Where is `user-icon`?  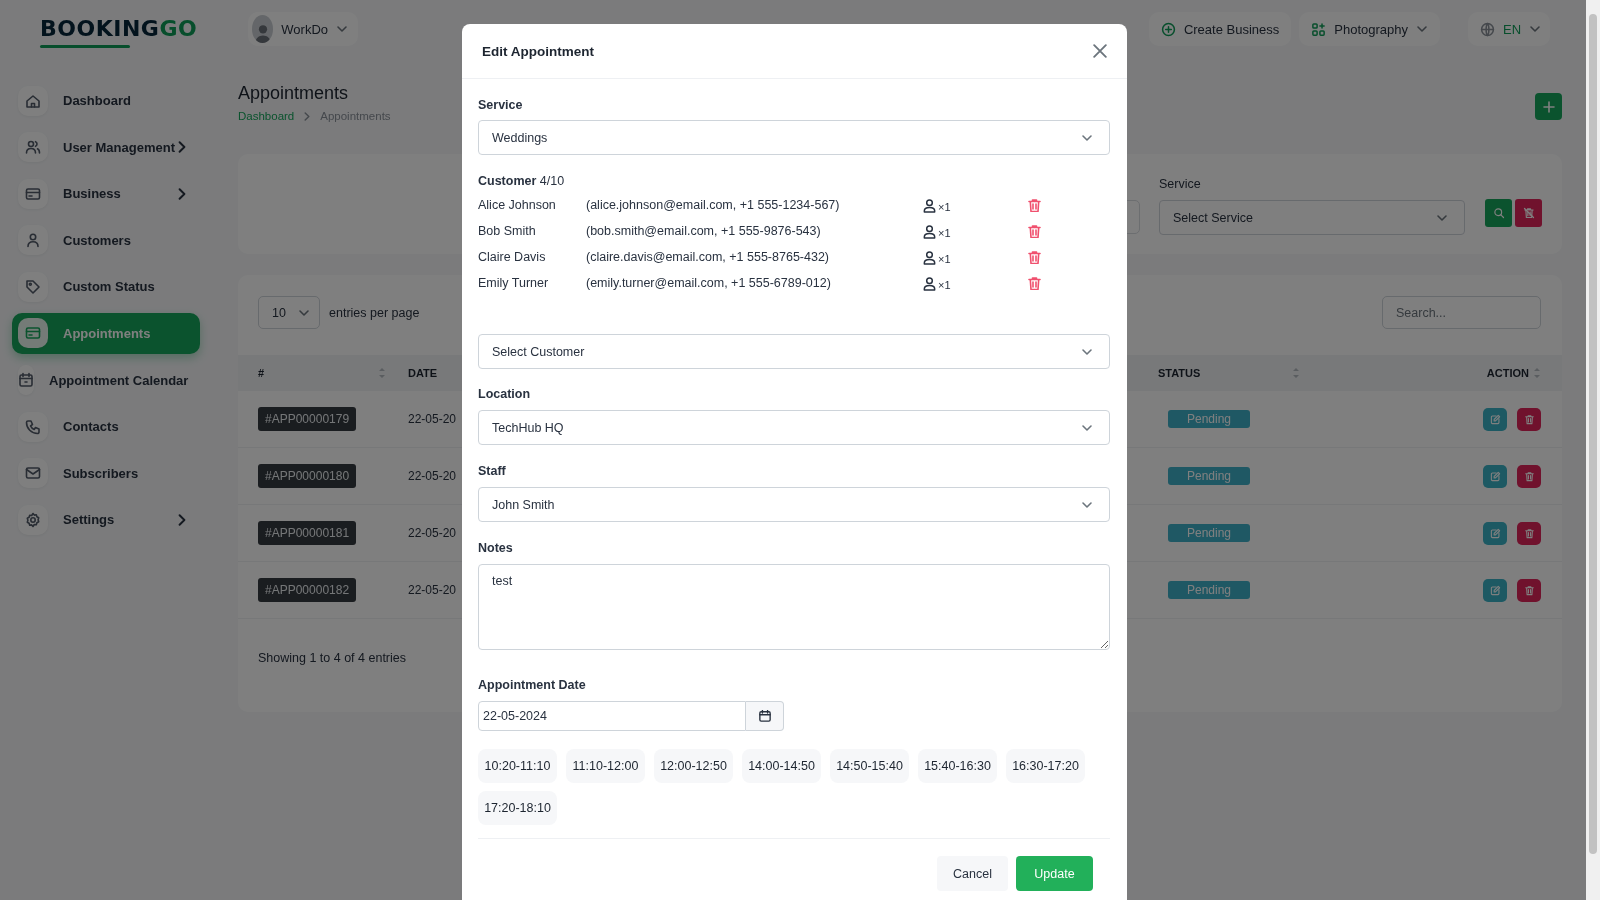
user-icon is located at coordinates (33, 240).